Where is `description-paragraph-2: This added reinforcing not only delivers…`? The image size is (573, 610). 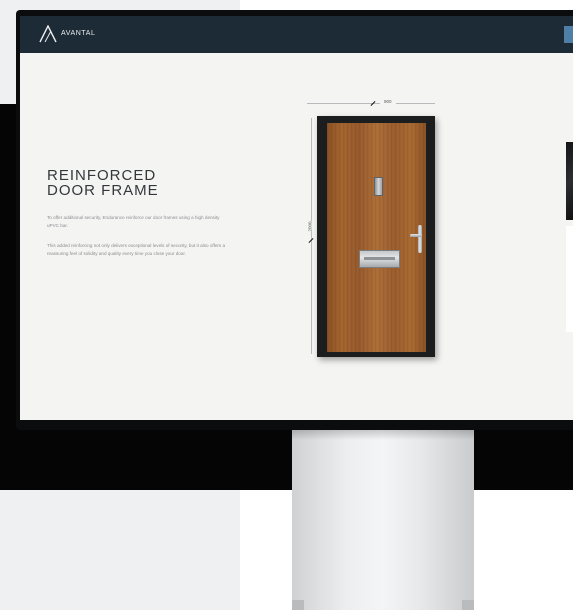 description-paragraph-2: This added reinforcing not only delivers… is located at coordinates (136, 249).